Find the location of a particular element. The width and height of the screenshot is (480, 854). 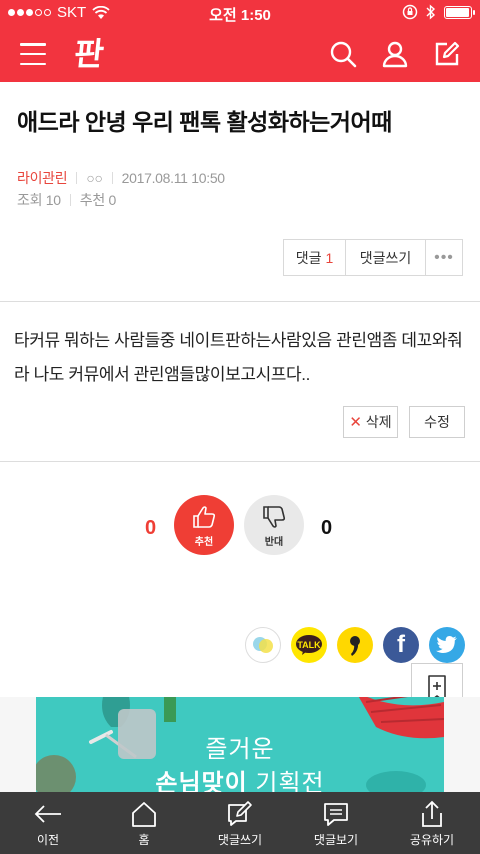

downvote-label: 반대 is located at coordinates (274, 542).